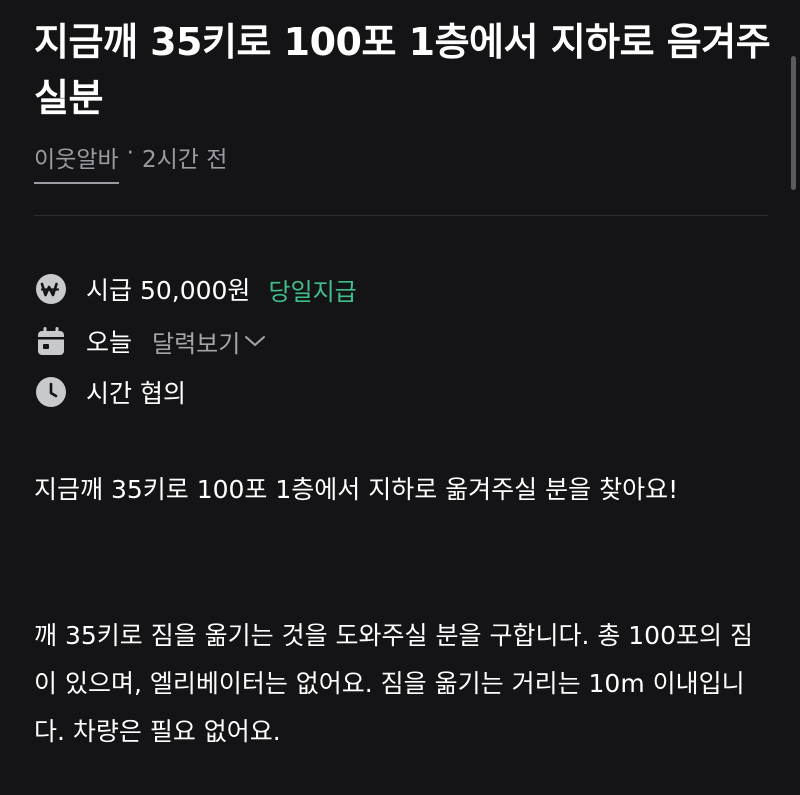 The width and height of the screenshot is (800, 795). I want to click on wage-text: 시급 50,000원, so click(168, 290).